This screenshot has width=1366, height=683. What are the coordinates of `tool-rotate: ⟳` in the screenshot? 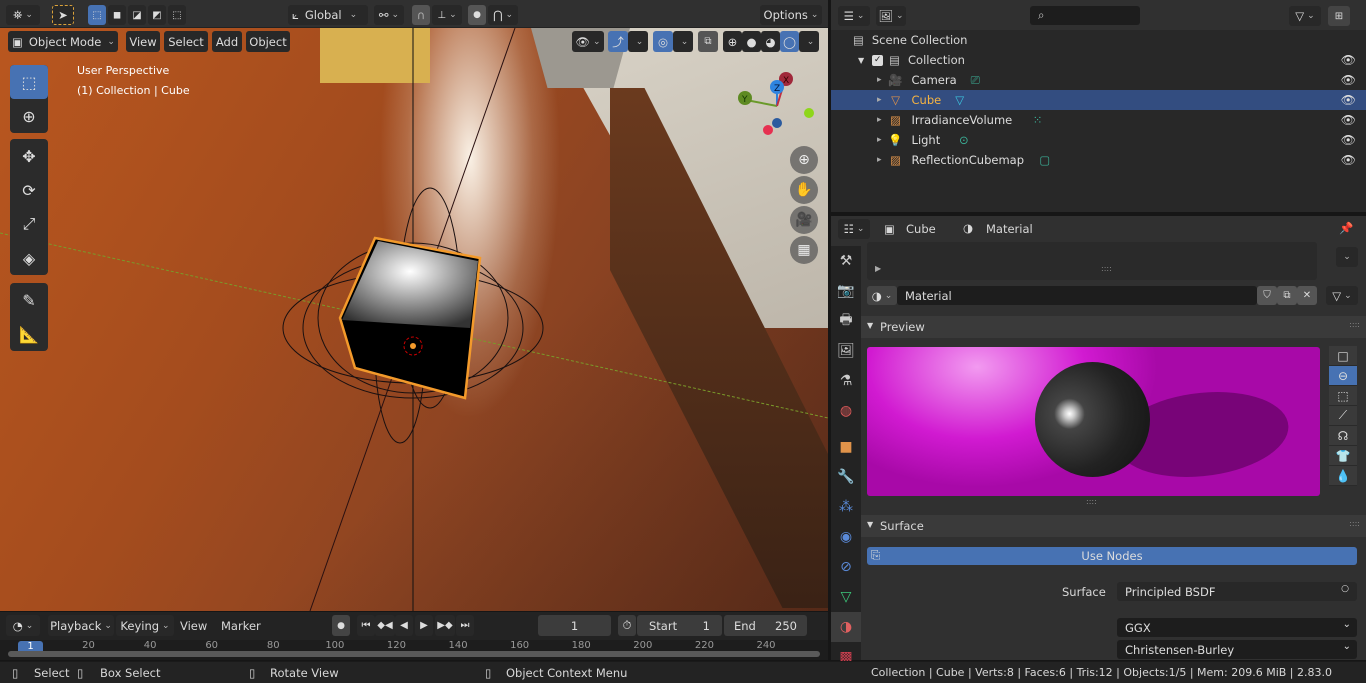 It's located at (29, 190).